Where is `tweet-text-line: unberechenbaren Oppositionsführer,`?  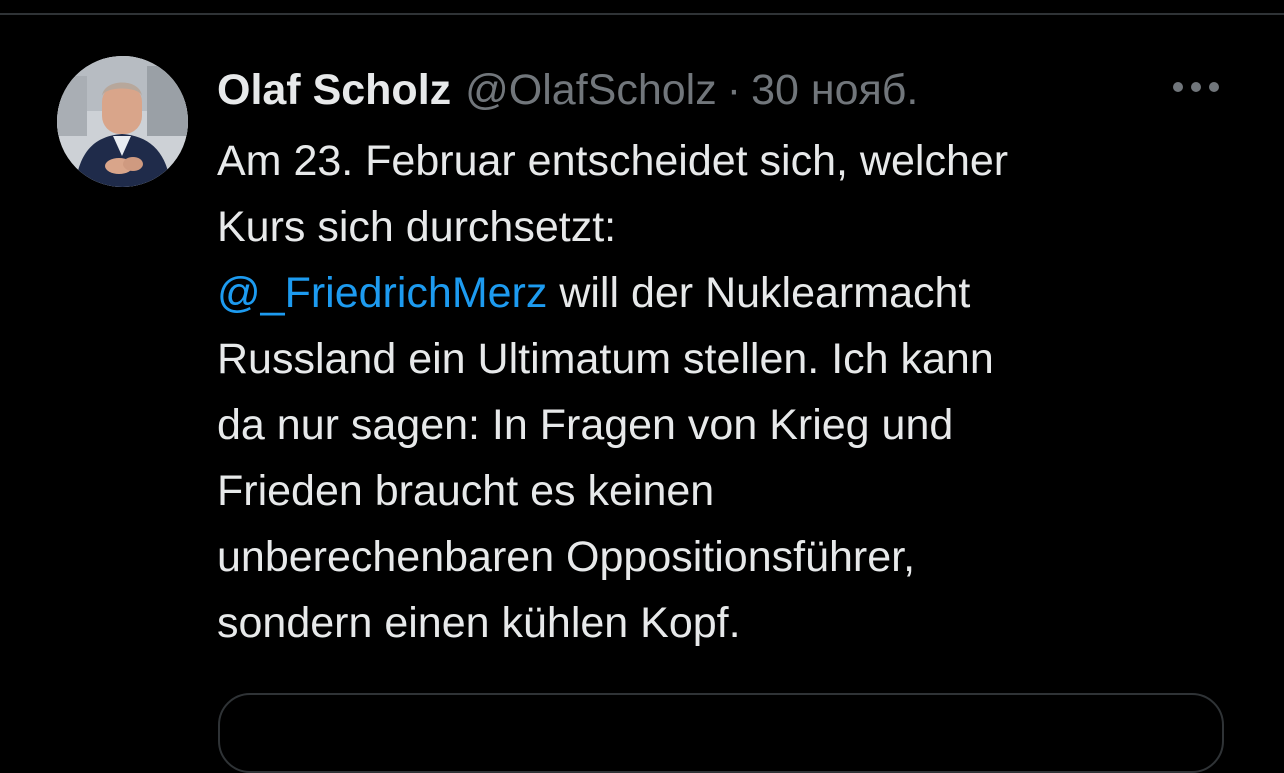
tweet-text-line: unberechenbaren Oppositionsführer, is located at coordinates (566, 557).